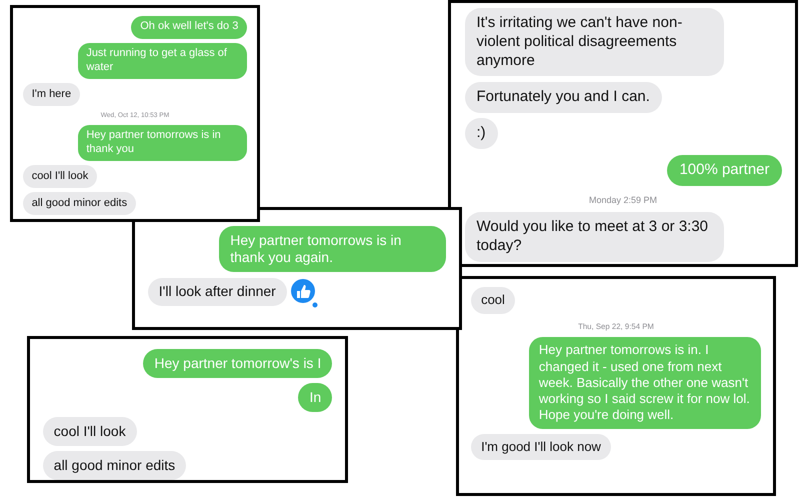 This screenshot has height=500, width=800. What do you see at coordinates (481, 134) in the screenshot?
I see `received-message-bubble: :)` at bounding box center [481, 134].